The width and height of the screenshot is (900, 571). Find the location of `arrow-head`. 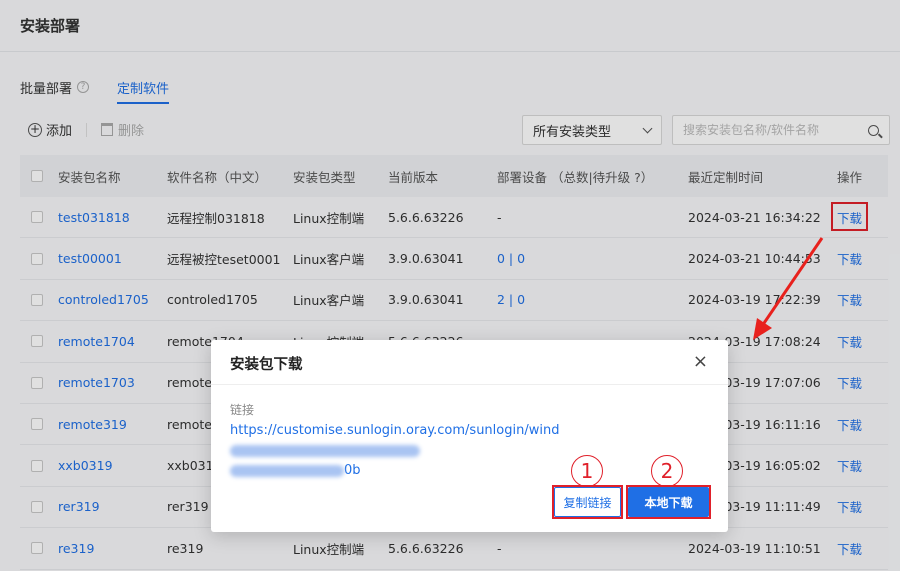

arrow-head is located at coordinates (762, 329).